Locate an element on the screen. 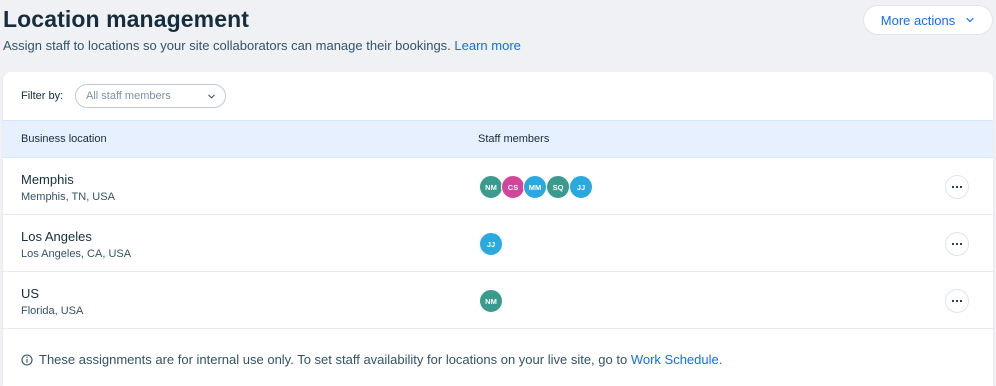 This screenshot has height=386, width=996. location-address: Memphis, TN, USA is located at coordinates (68, 197).